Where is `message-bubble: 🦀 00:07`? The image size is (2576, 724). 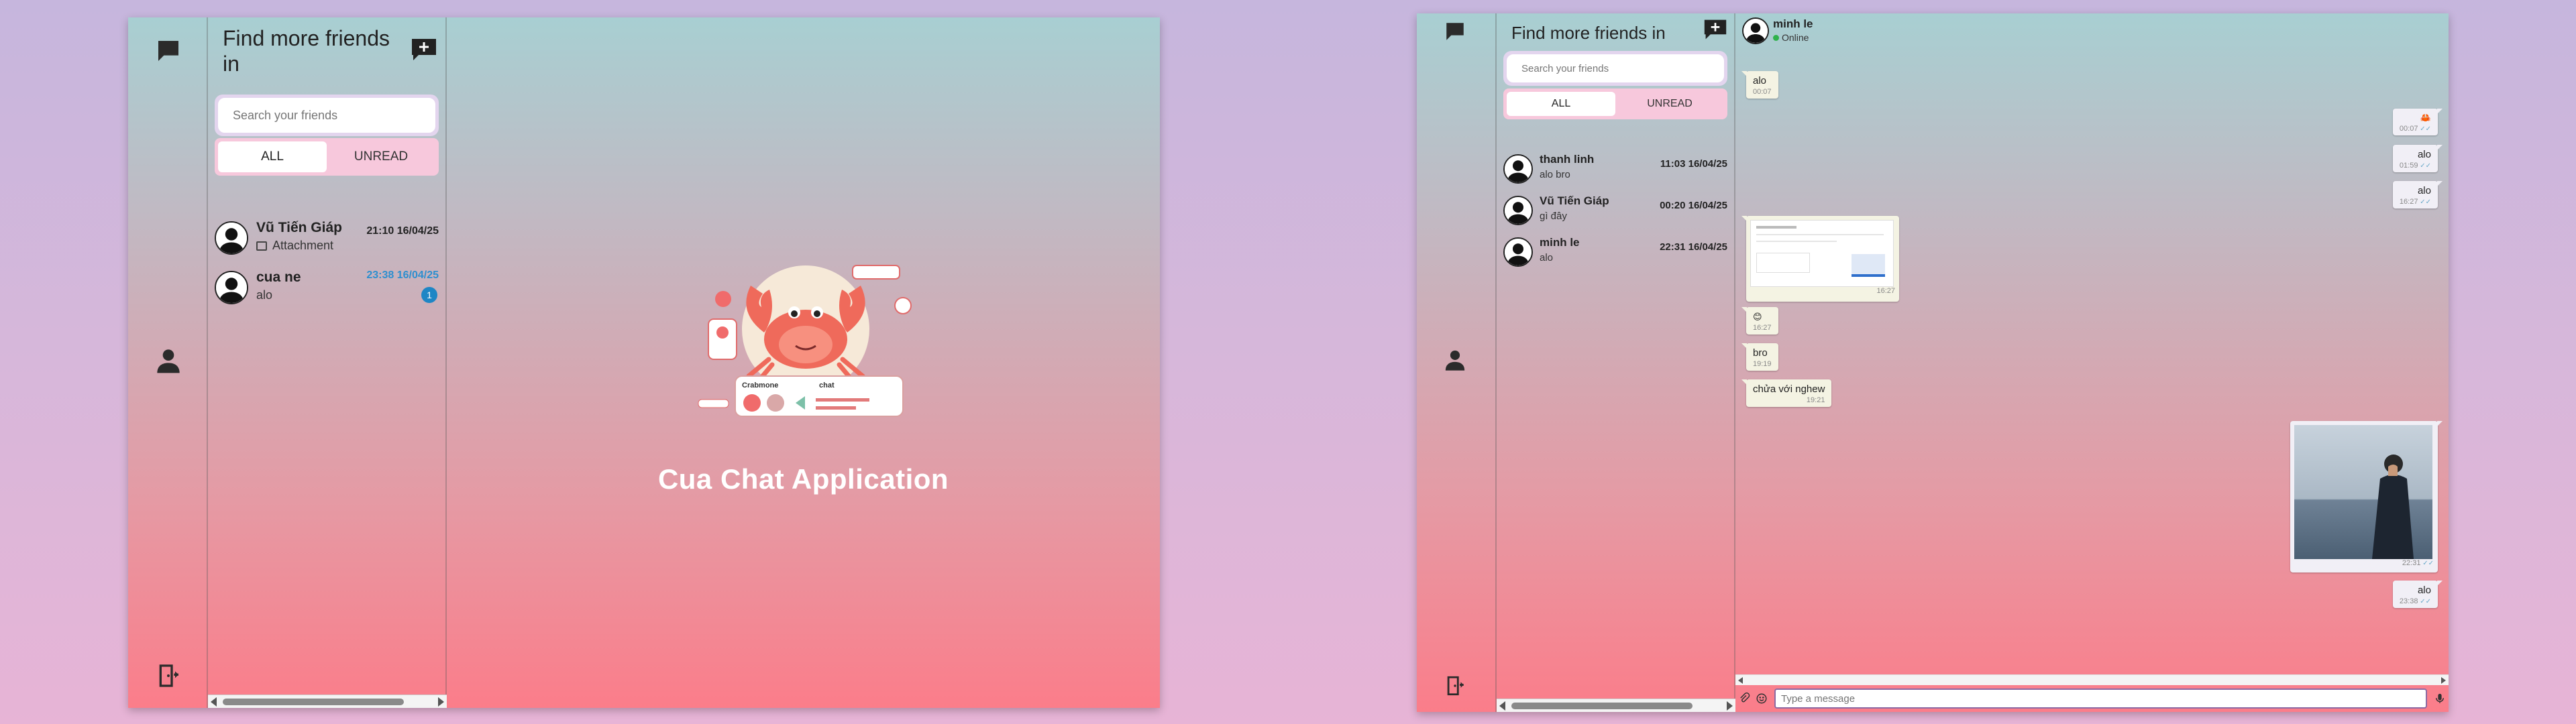
message-bubble: 🦀 00:07 is located at coordinates (2417, 122).